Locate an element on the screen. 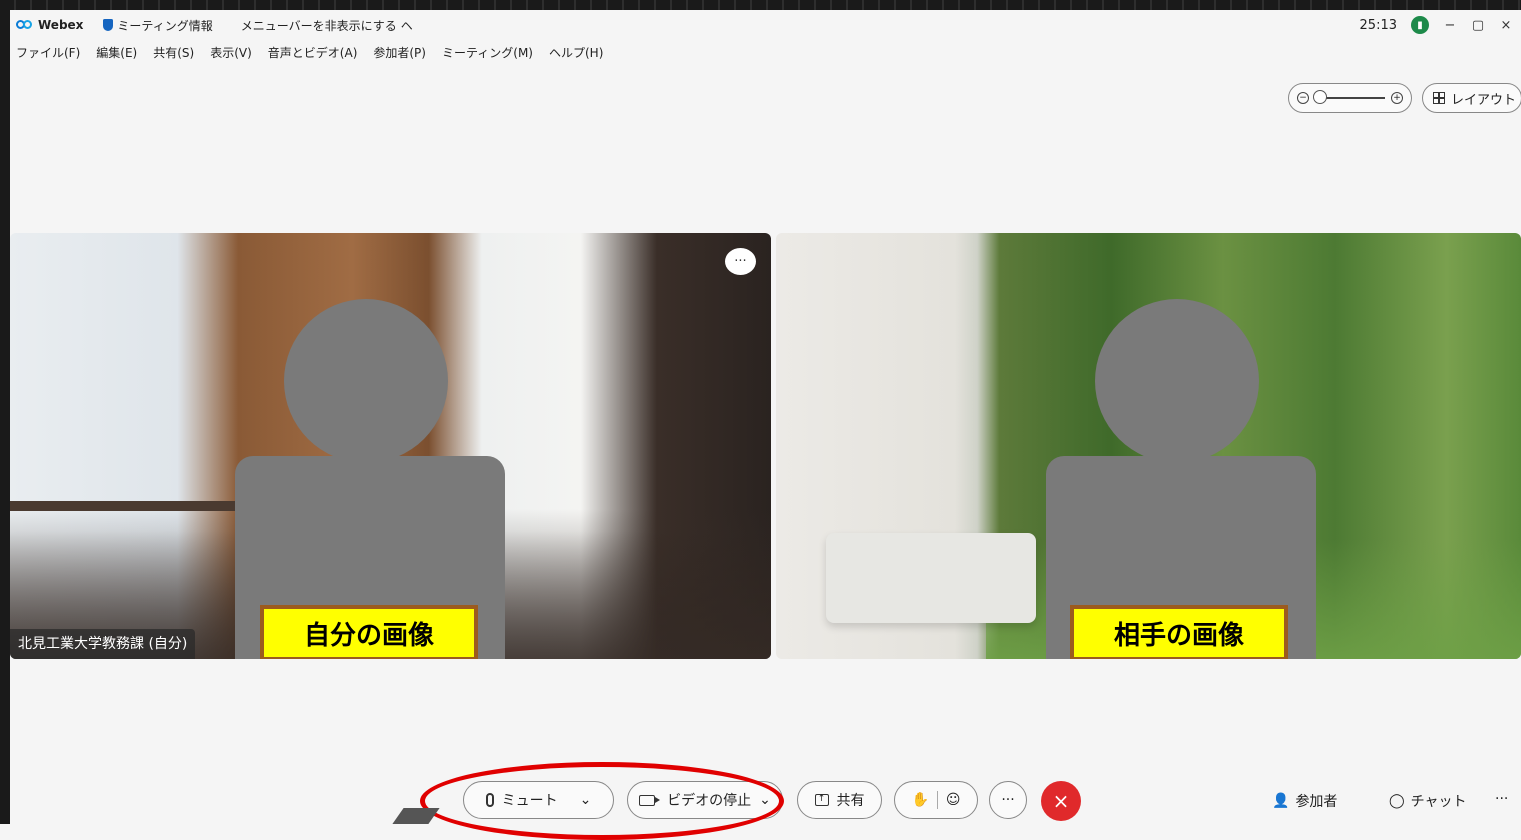 This screenshot has height=840, width=1521. zoom-slider-track is located at coordinates (1349, 97).